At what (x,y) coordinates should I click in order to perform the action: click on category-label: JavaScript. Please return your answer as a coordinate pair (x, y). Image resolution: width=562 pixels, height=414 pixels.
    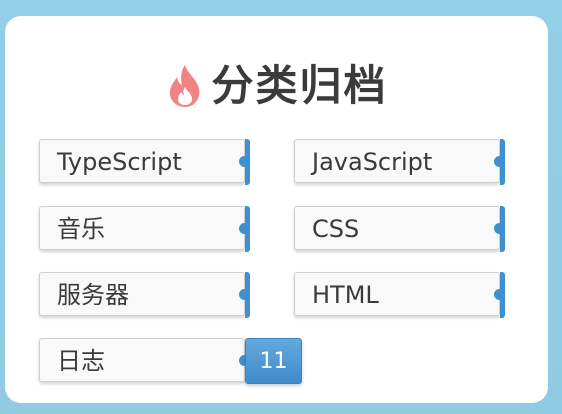
    Looking at the image, I should click on (372, 162).